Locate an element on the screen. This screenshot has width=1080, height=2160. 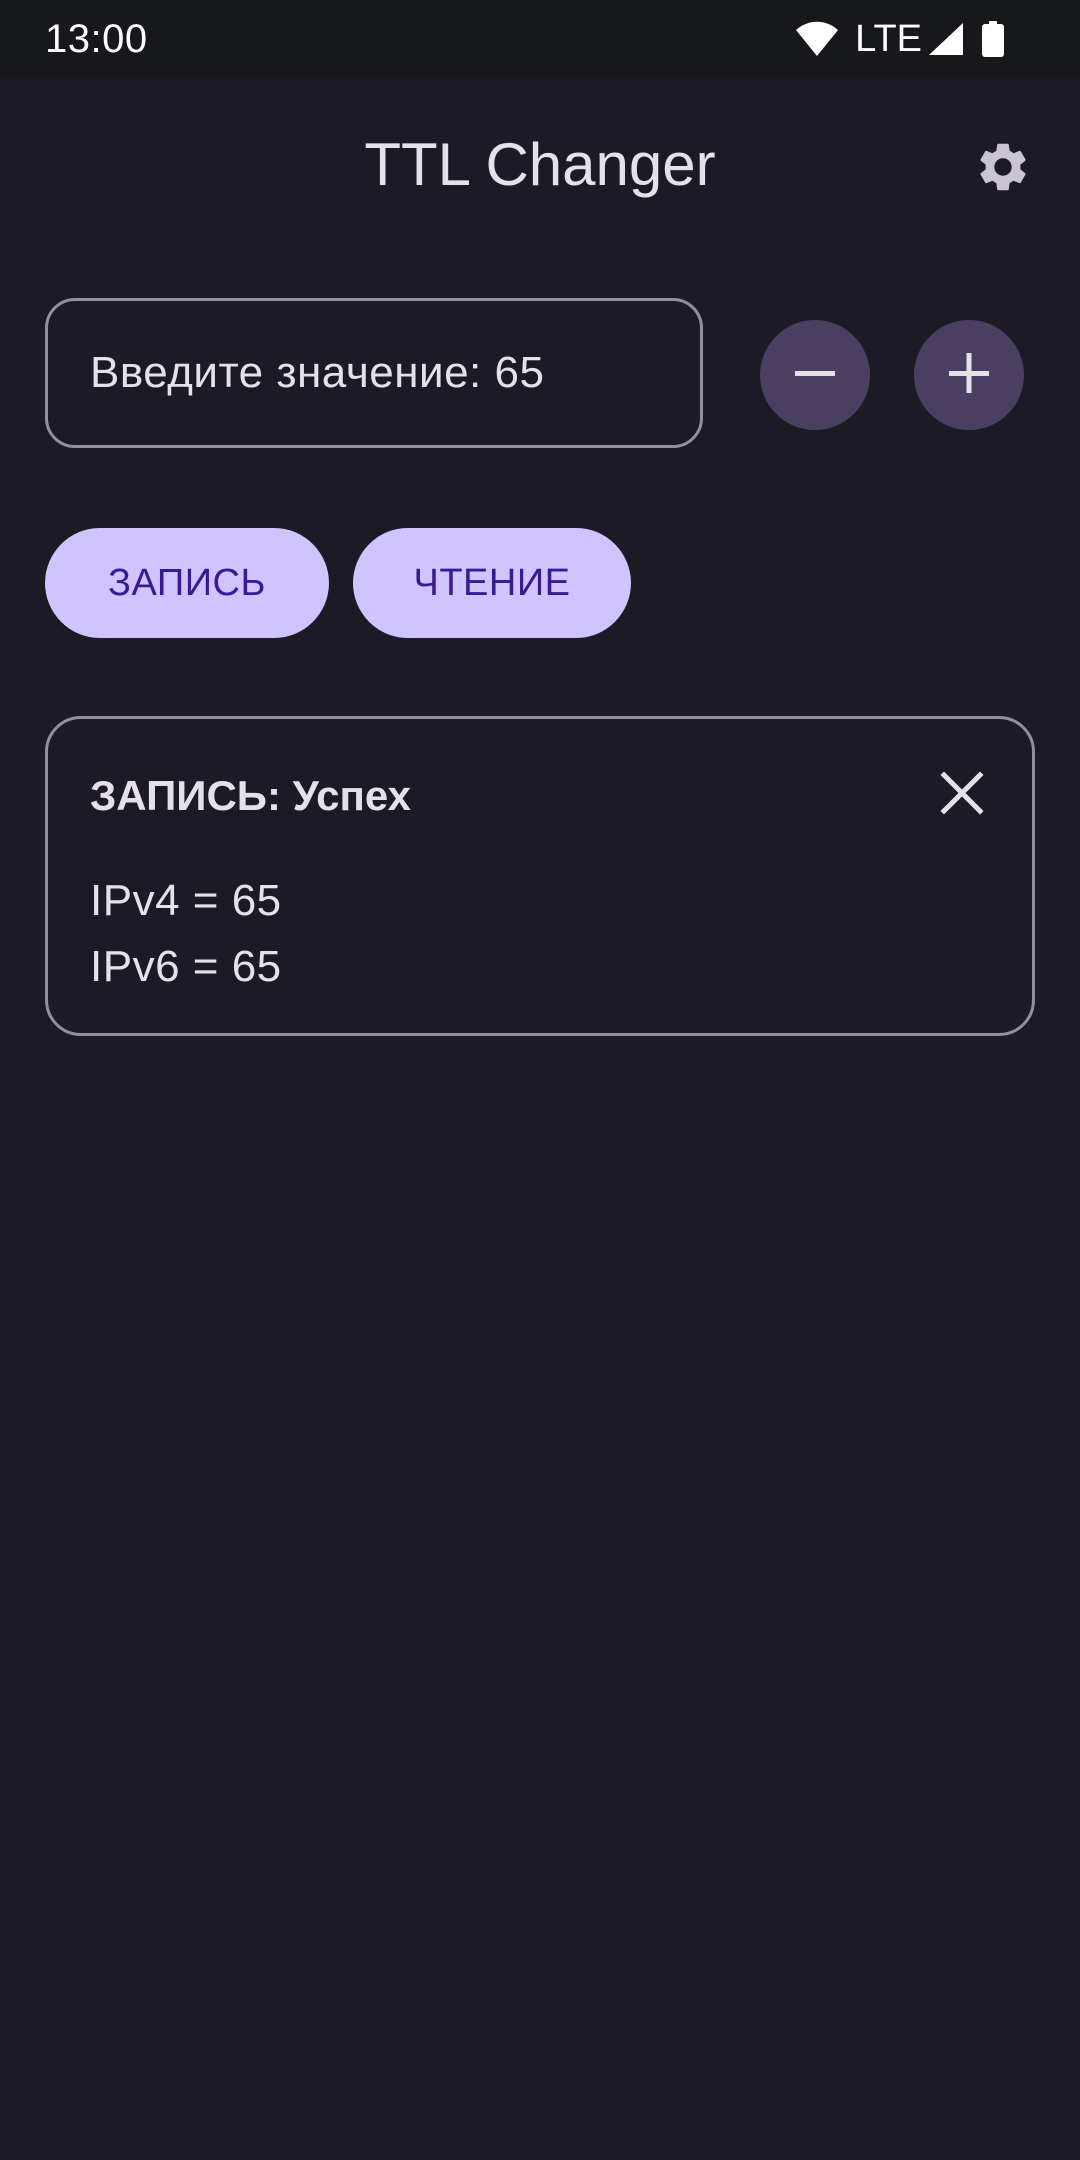
signal-icon is located at coordinates (946, 39).